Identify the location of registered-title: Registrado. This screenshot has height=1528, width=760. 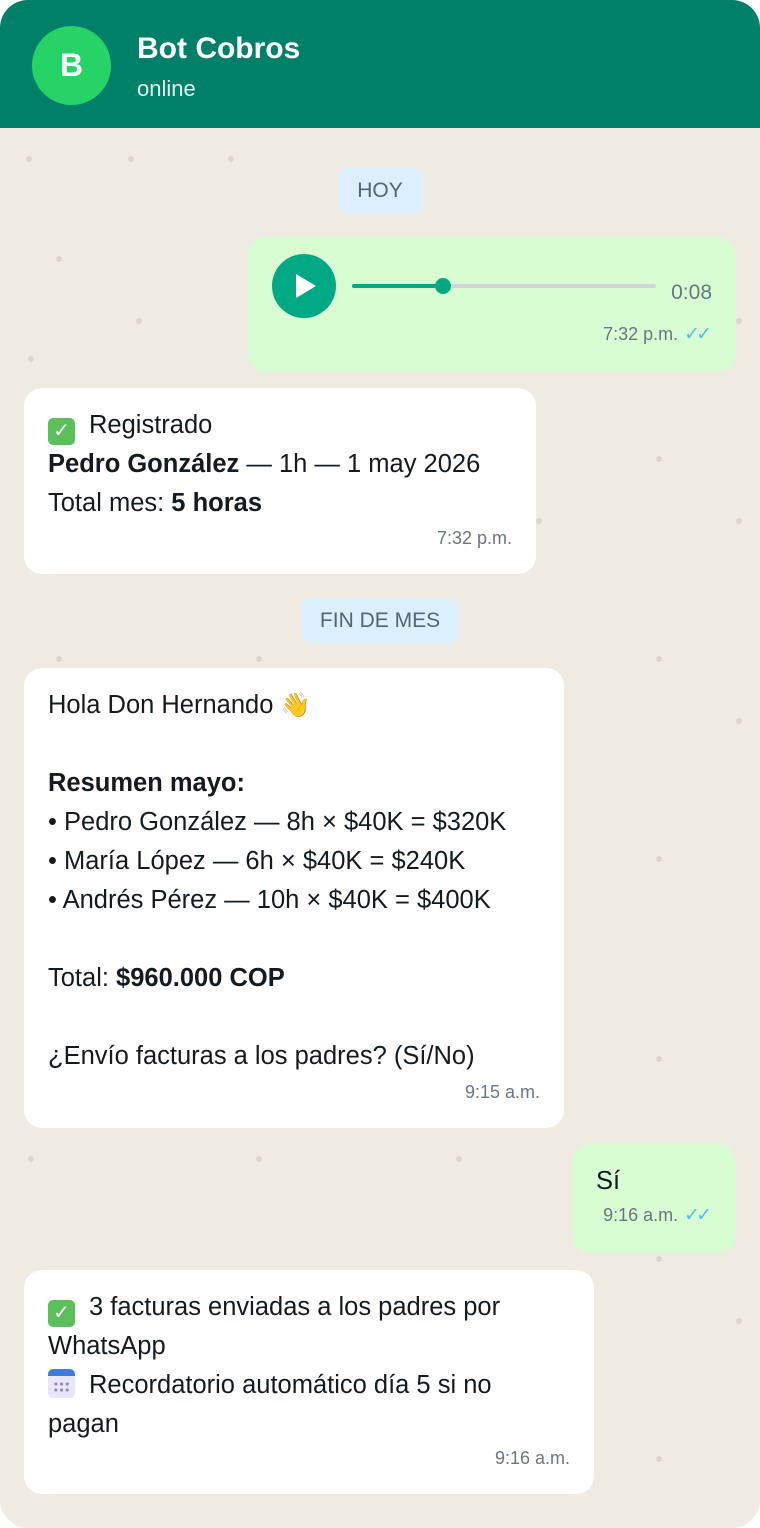
(151, 425).